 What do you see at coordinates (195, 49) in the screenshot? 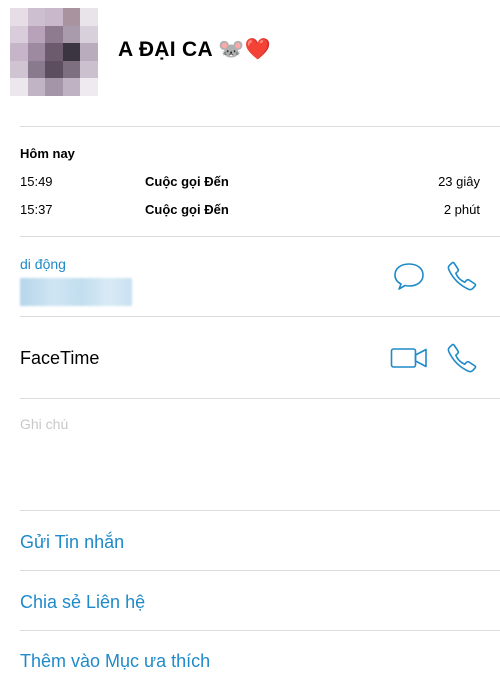
I see `contact-name: A ĐẠI CA 🐭❤️` at bounding box center [195, 49].